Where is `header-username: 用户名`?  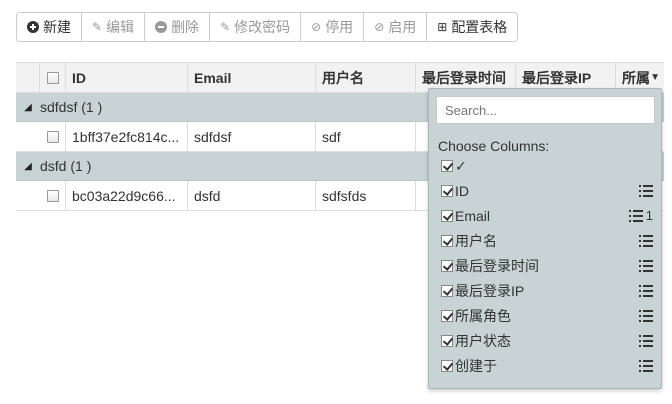 header-username: 用户名 is located at coordinates (366, 77).